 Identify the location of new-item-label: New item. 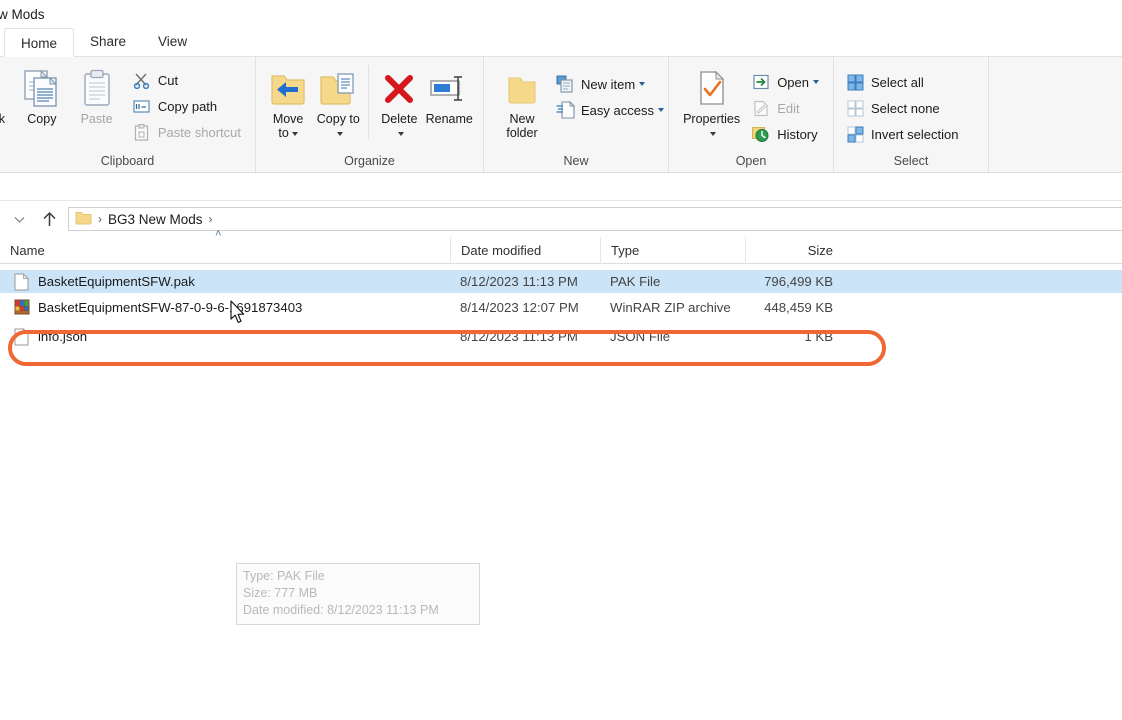
(608, 84).